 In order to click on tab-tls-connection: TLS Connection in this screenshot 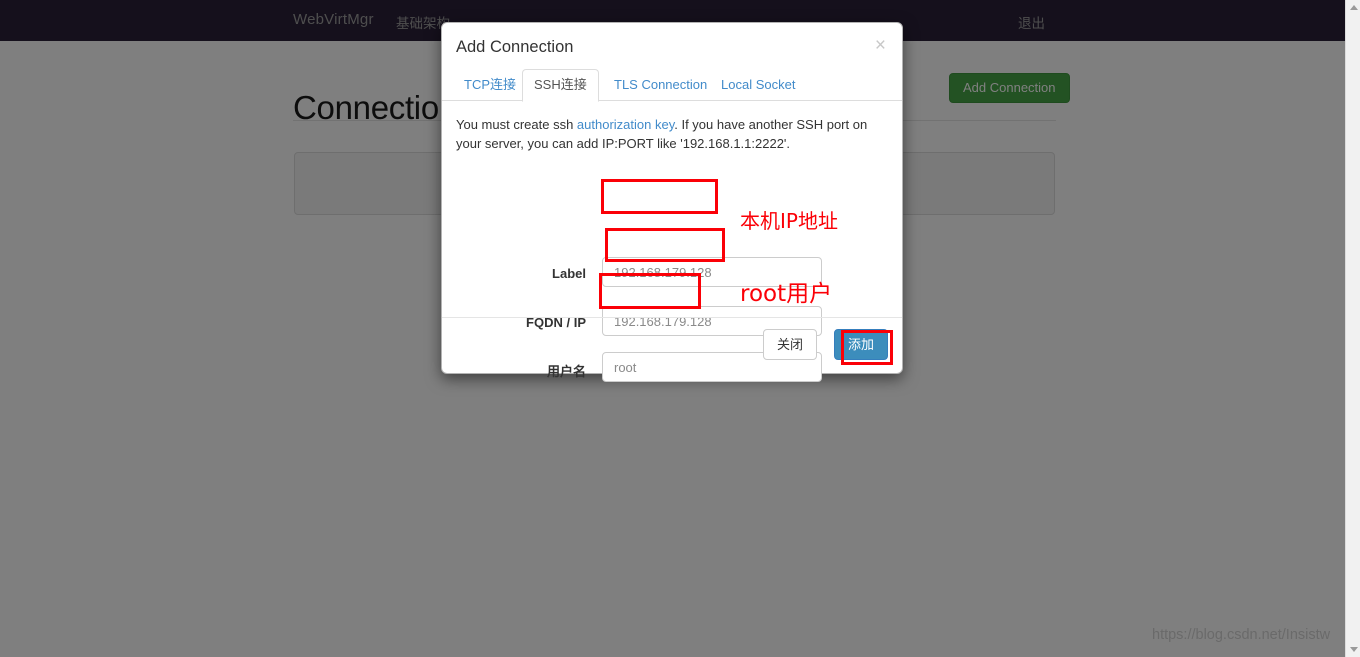, I will do `click(660, 85)`.